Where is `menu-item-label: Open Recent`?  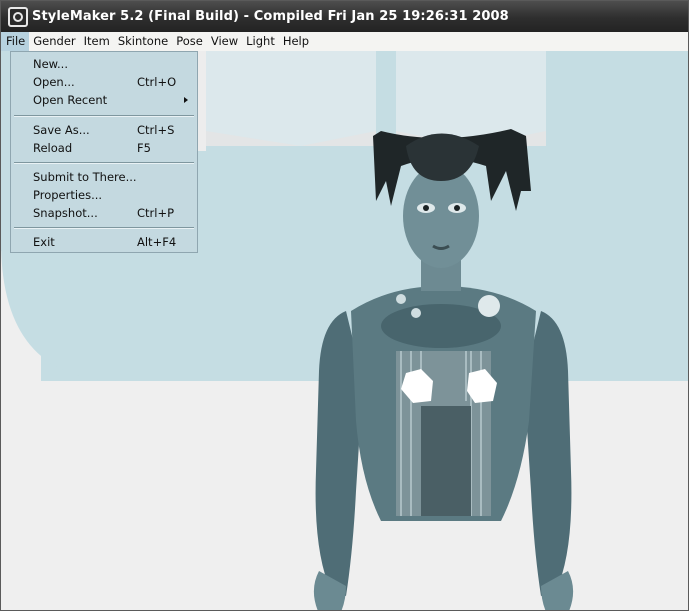 menu-item-label: Open Recent is located at coordinates (70, 100).